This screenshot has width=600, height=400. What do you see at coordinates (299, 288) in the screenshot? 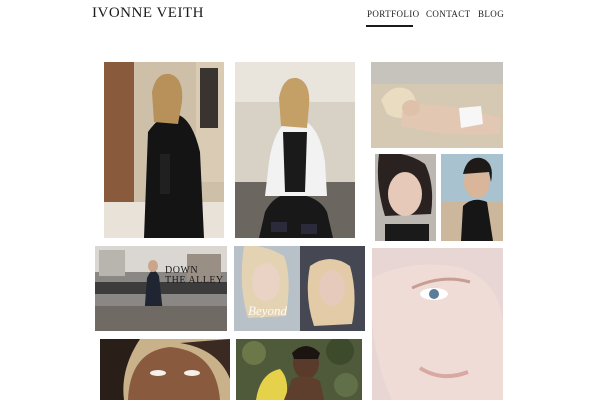
I see `gallery-photo-7: Beyond` at bounding box center [299, 288].